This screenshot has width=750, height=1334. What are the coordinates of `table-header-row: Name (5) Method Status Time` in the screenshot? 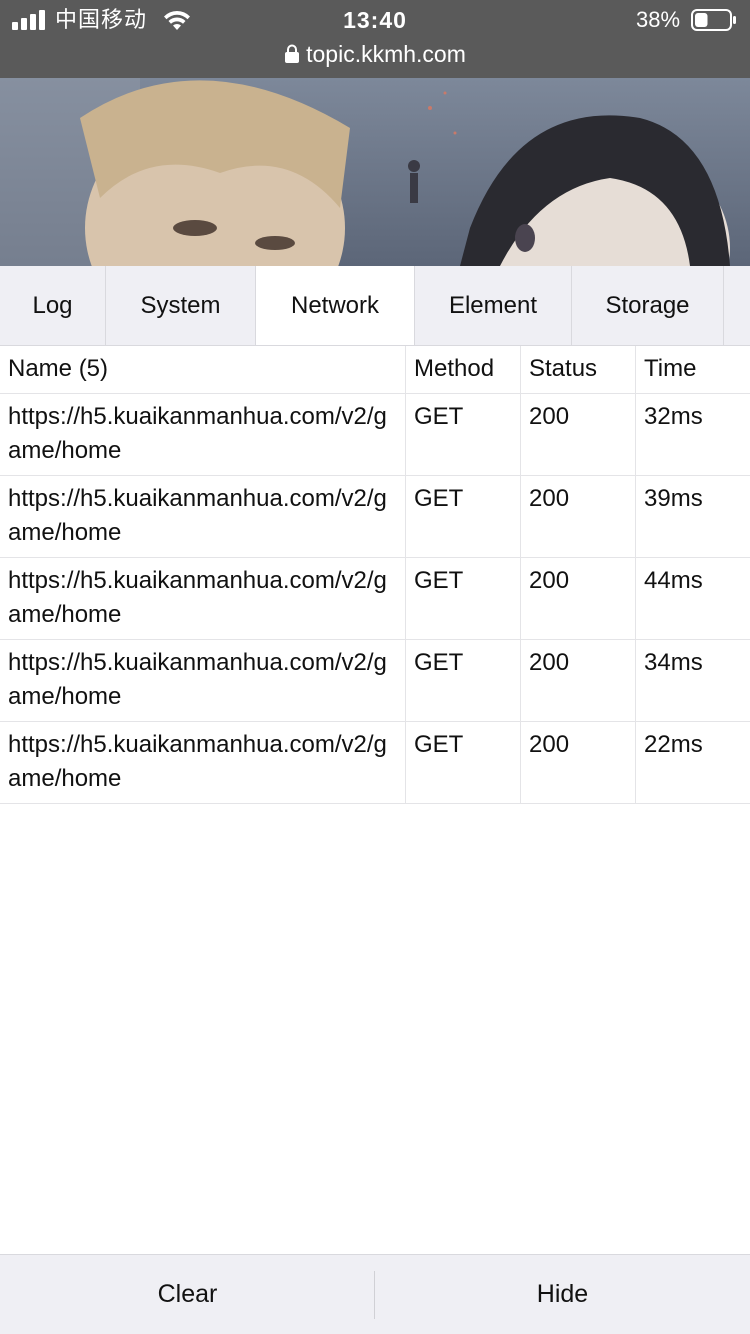 It's located at (375, 370).